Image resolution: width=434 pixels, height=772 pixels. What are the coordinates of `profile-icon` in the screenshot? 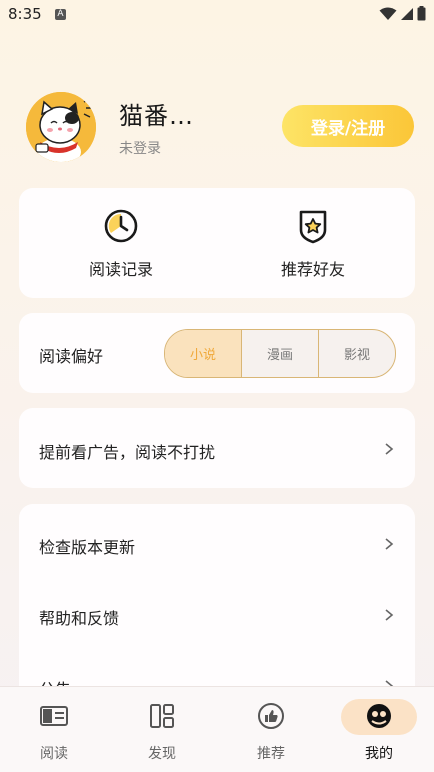 It's located at (379, 716).